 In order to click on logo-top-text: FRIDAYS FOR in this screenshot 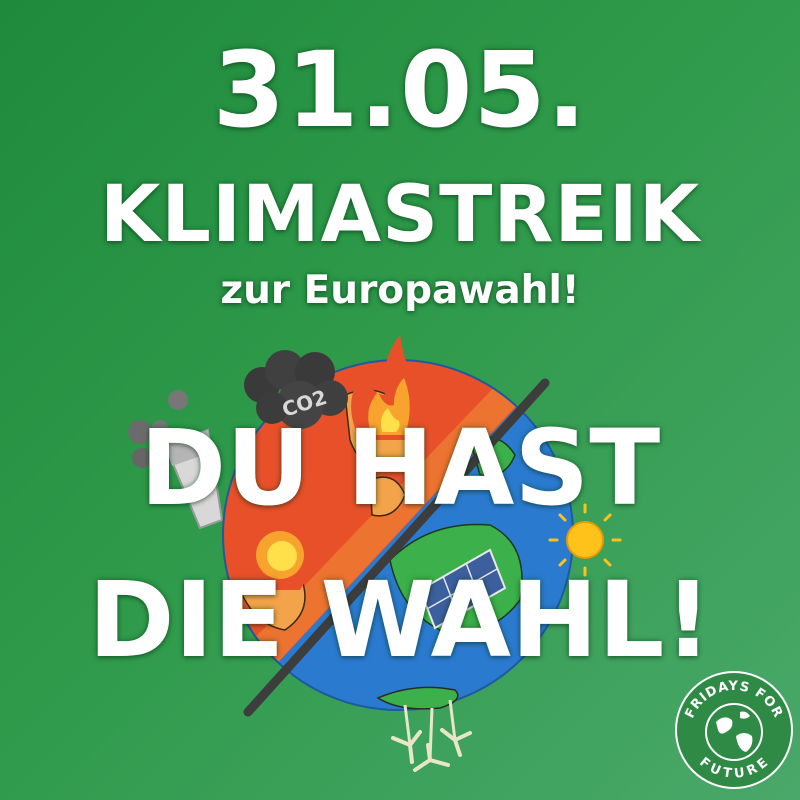, I will do `click(733, 700)`.